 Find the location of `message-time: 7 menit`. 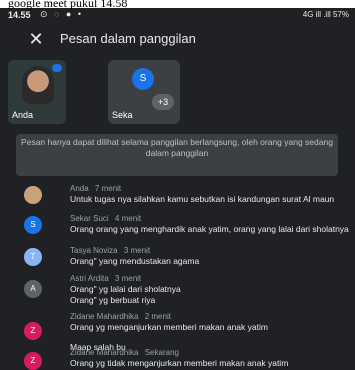

message-time: 7 menit is located at coordinates (108, 188).